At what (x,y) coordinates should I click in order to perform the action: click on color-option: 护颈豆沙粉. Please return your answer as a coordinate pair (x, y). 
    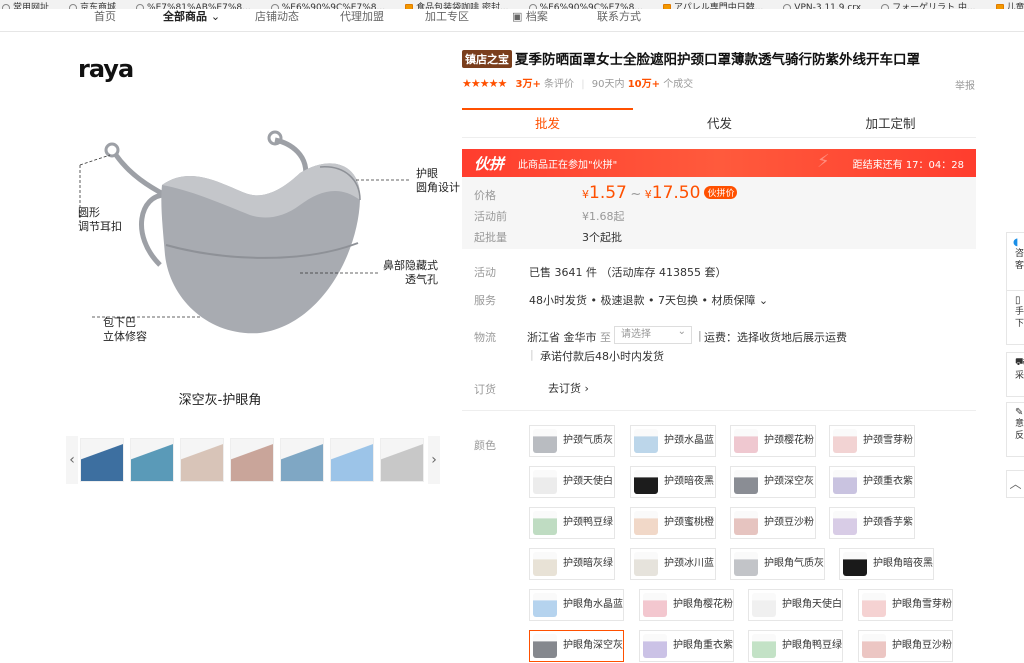
    Looking at the image, I should click on (773, 523).